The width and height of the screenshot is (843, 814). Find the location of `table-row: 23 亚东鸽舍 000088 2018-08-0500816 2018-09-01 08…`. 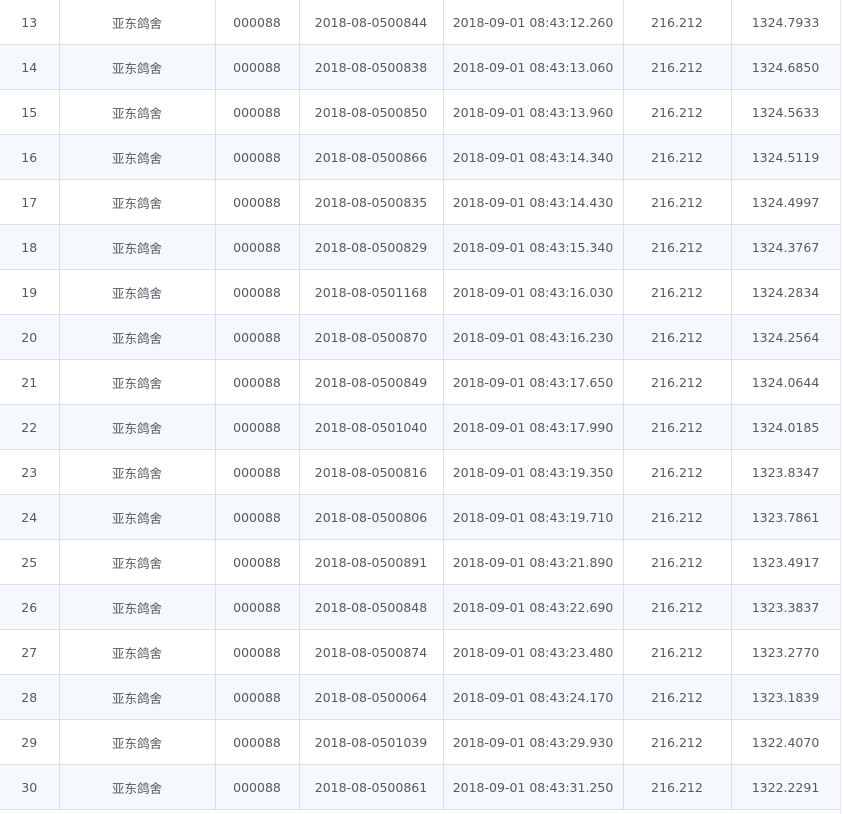

table-row: 23 亚东鸽舍 000088 2018-08-0500816 2018-09-01 08… is located at coordinates (420, 472).